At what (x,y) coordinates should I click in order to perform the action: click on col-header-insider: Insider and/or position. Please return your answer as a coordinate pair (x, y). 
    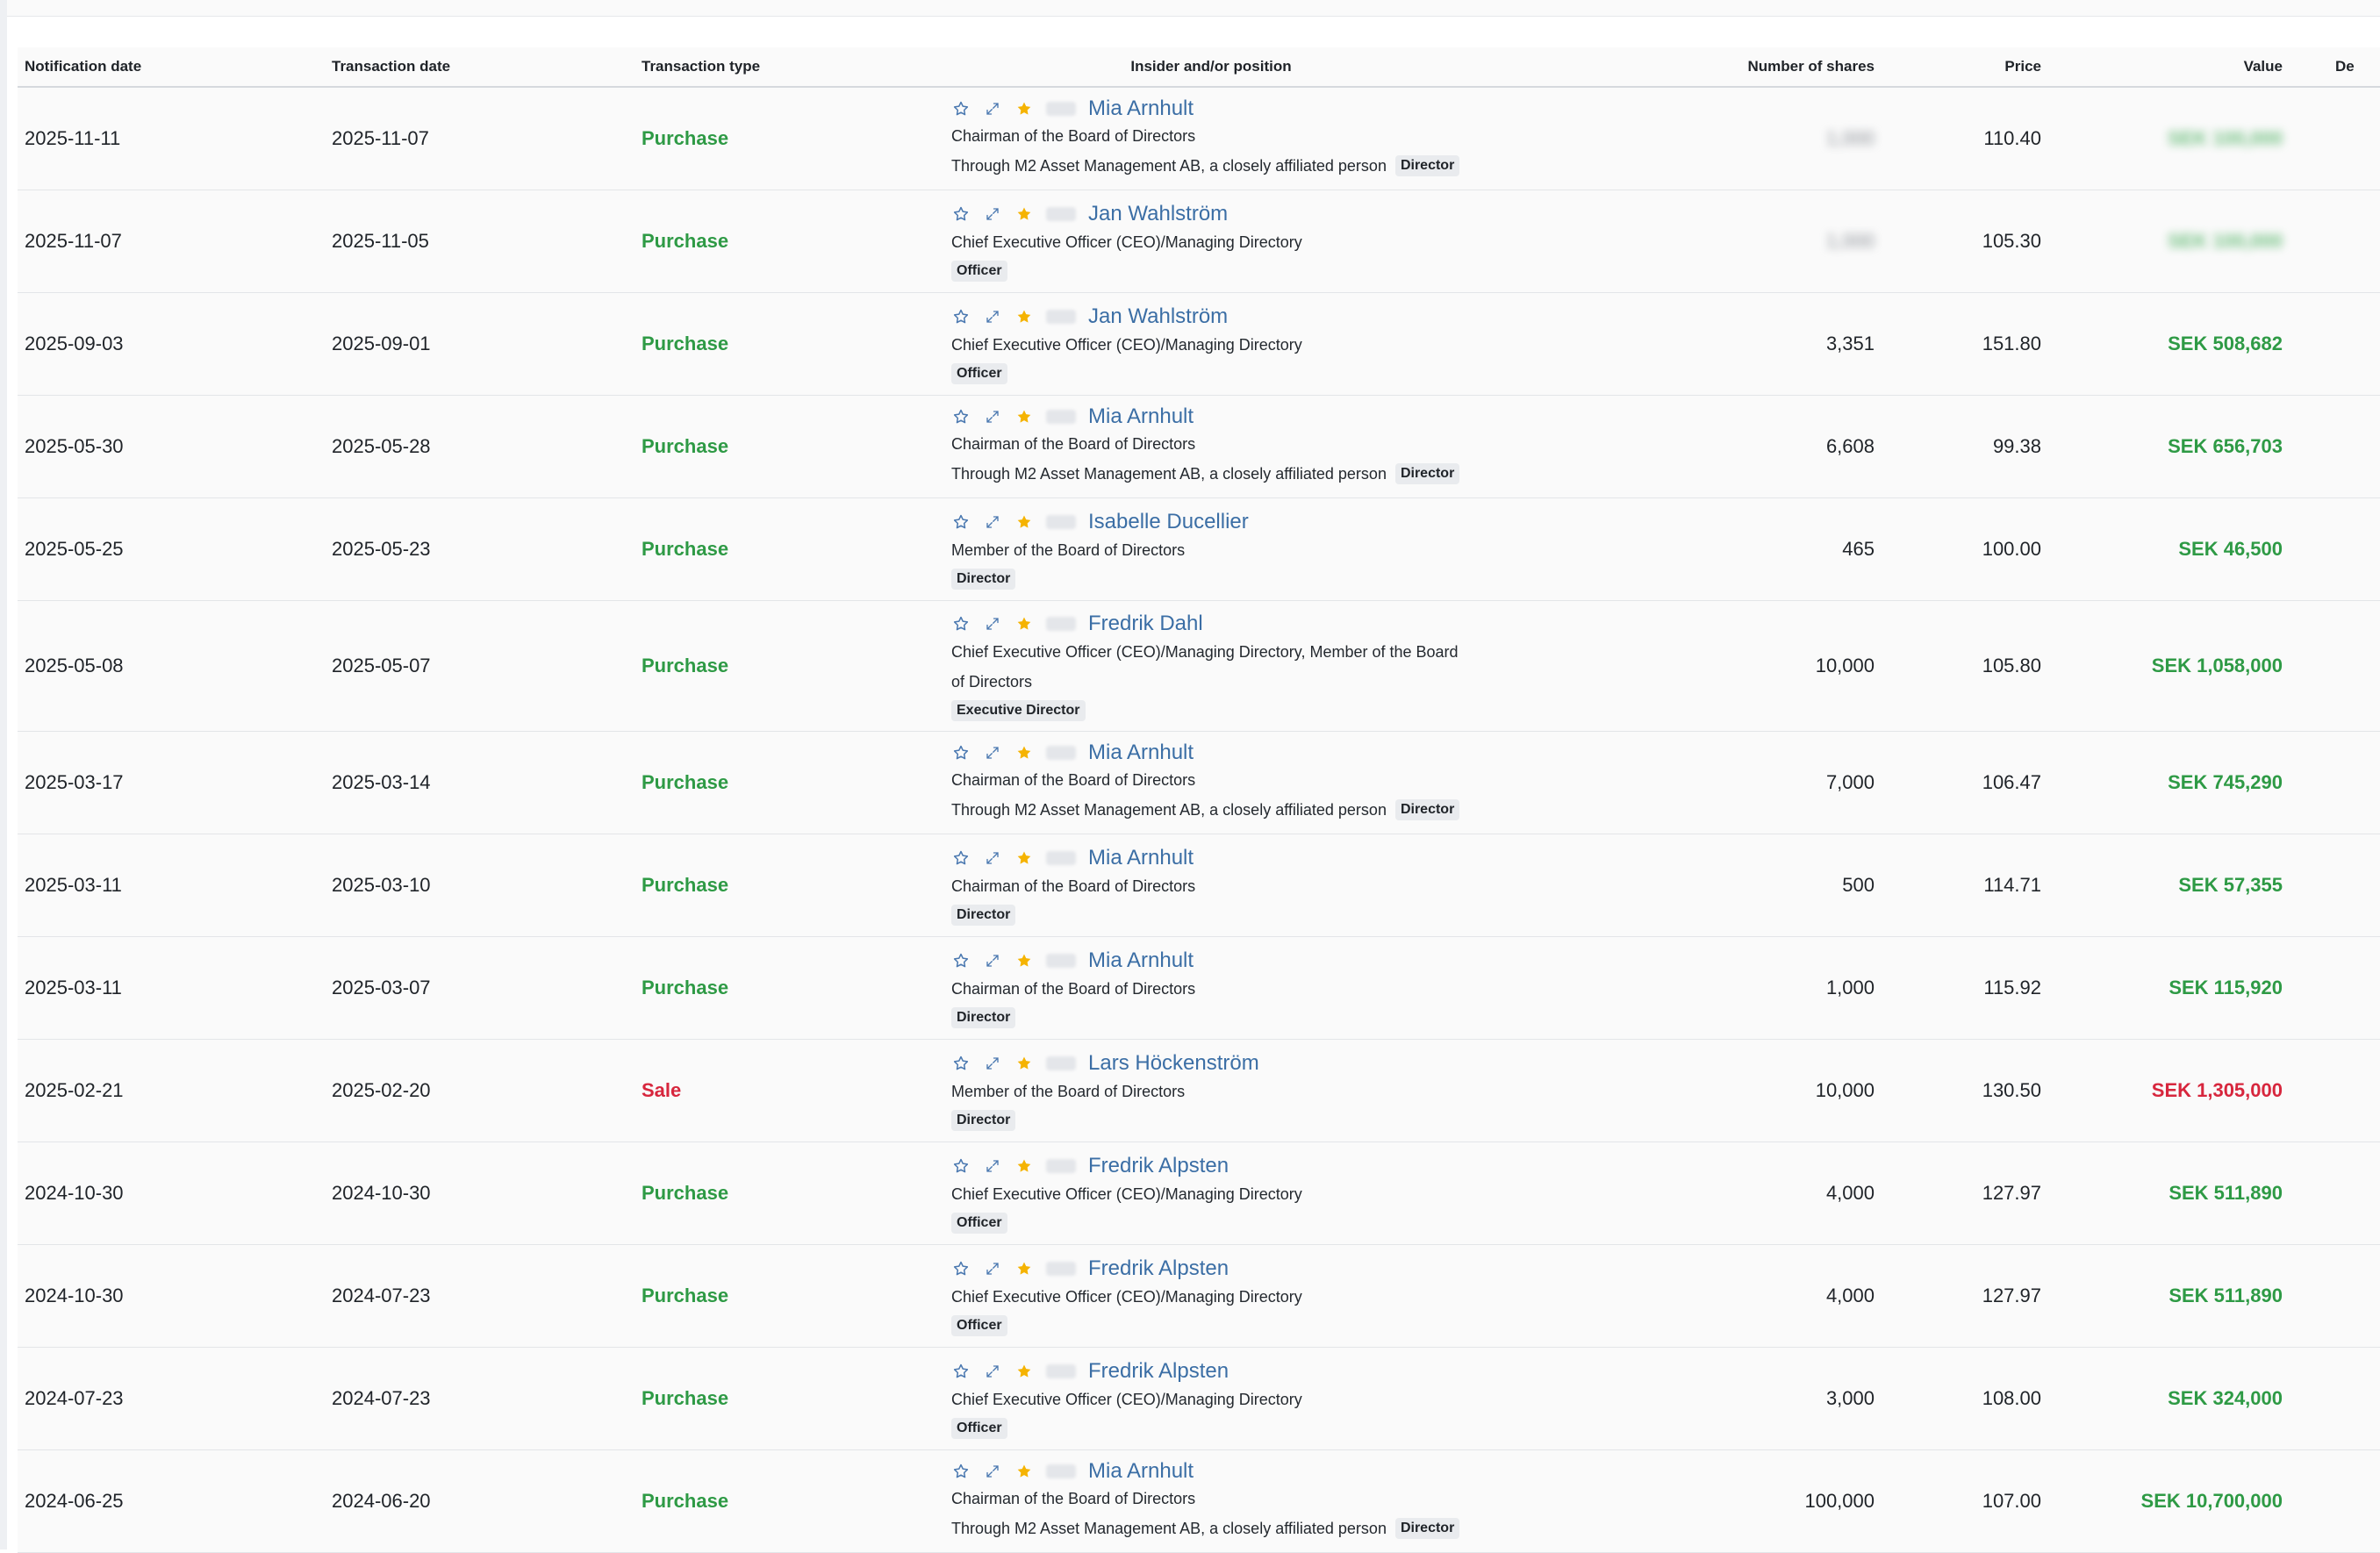
    Looking at the image, I should click on (1207, 66).